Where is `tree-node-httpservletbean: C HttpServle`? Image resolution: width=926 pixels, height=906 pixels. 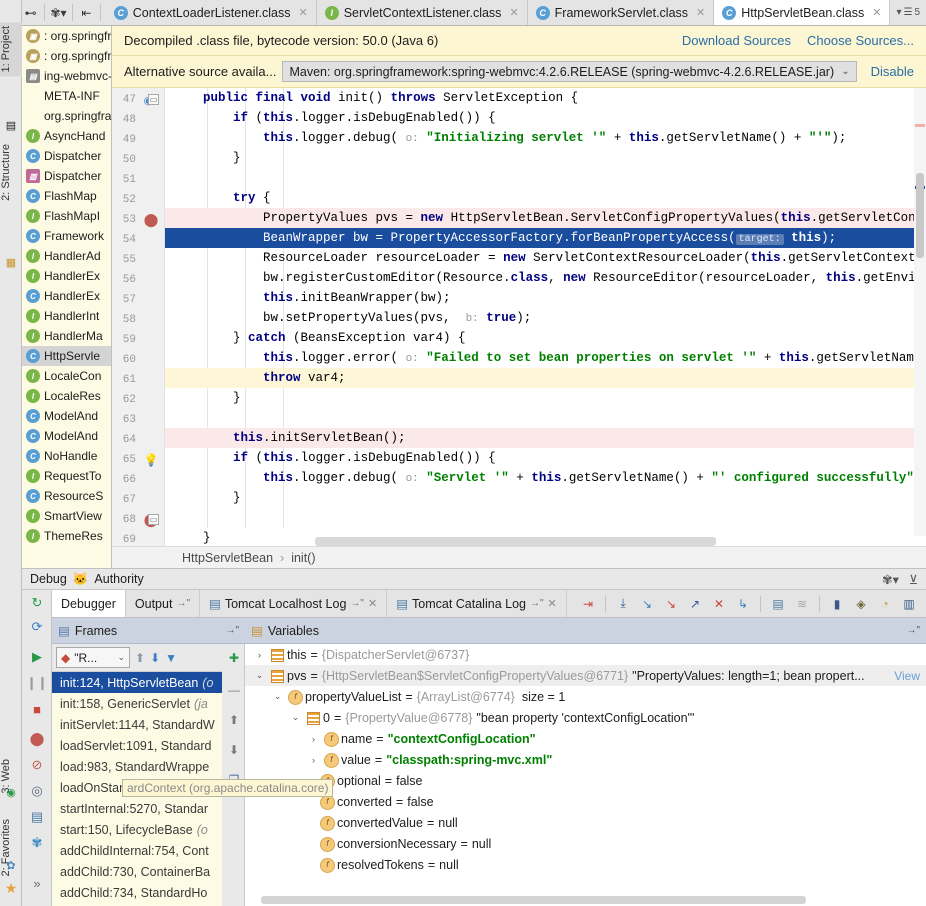
tree-node-httpservletbean: C HttpServle is located at coordinates (66, 356).